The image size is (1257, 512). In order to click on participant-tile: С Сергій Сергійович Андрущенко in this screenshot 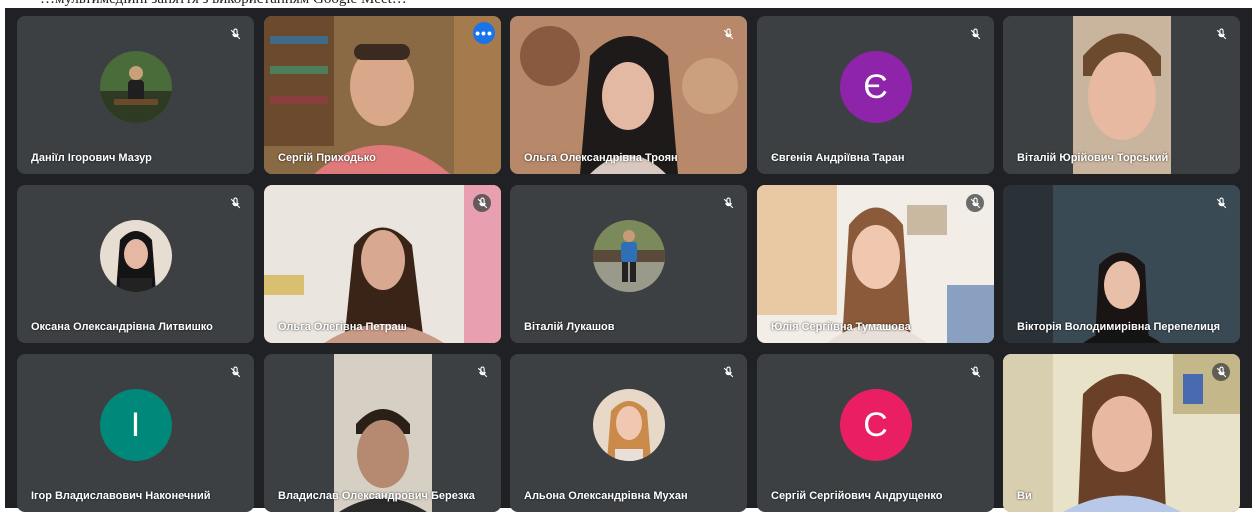, I will do `click(875, 433)`.